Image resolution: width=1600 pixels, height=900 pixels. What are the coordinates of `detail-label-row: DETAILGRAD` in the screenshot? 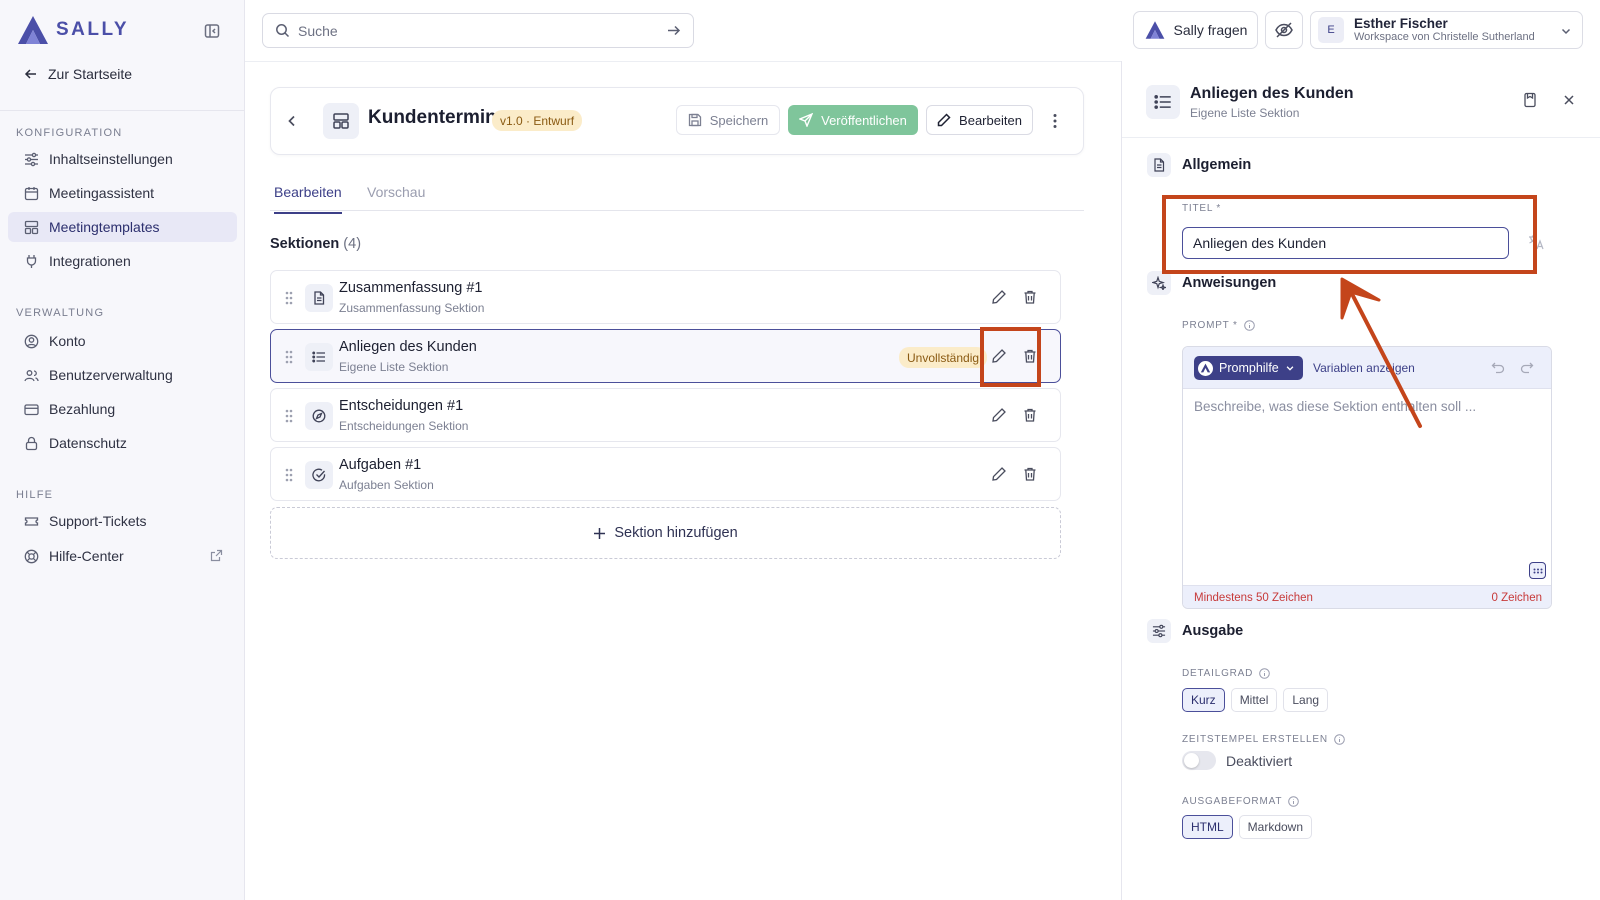 It's located at (1226, 673).